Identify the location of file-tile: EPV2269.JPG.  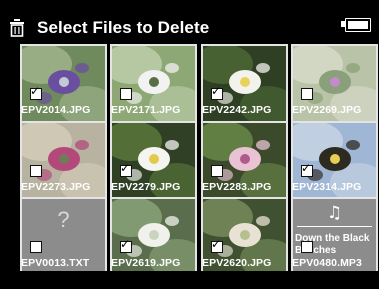
(334, 84).